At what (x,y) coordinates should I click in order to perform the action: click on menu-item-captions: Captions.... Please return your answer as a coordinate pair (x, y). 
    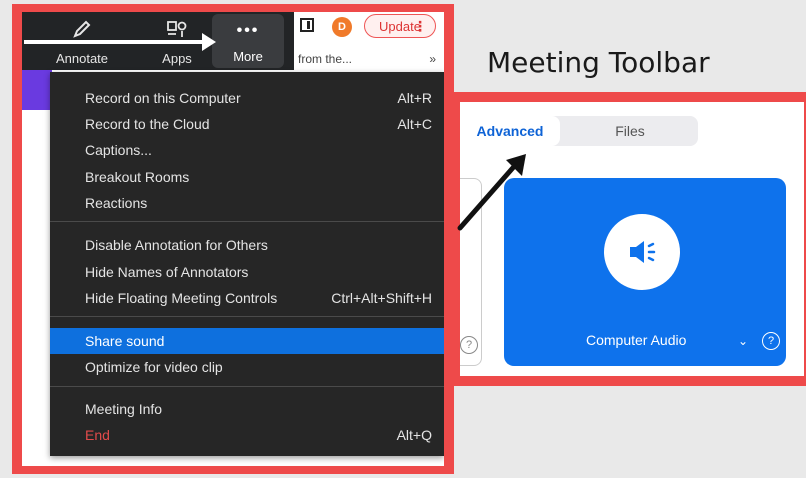
    Looking at the image, I should click on (247, 150).